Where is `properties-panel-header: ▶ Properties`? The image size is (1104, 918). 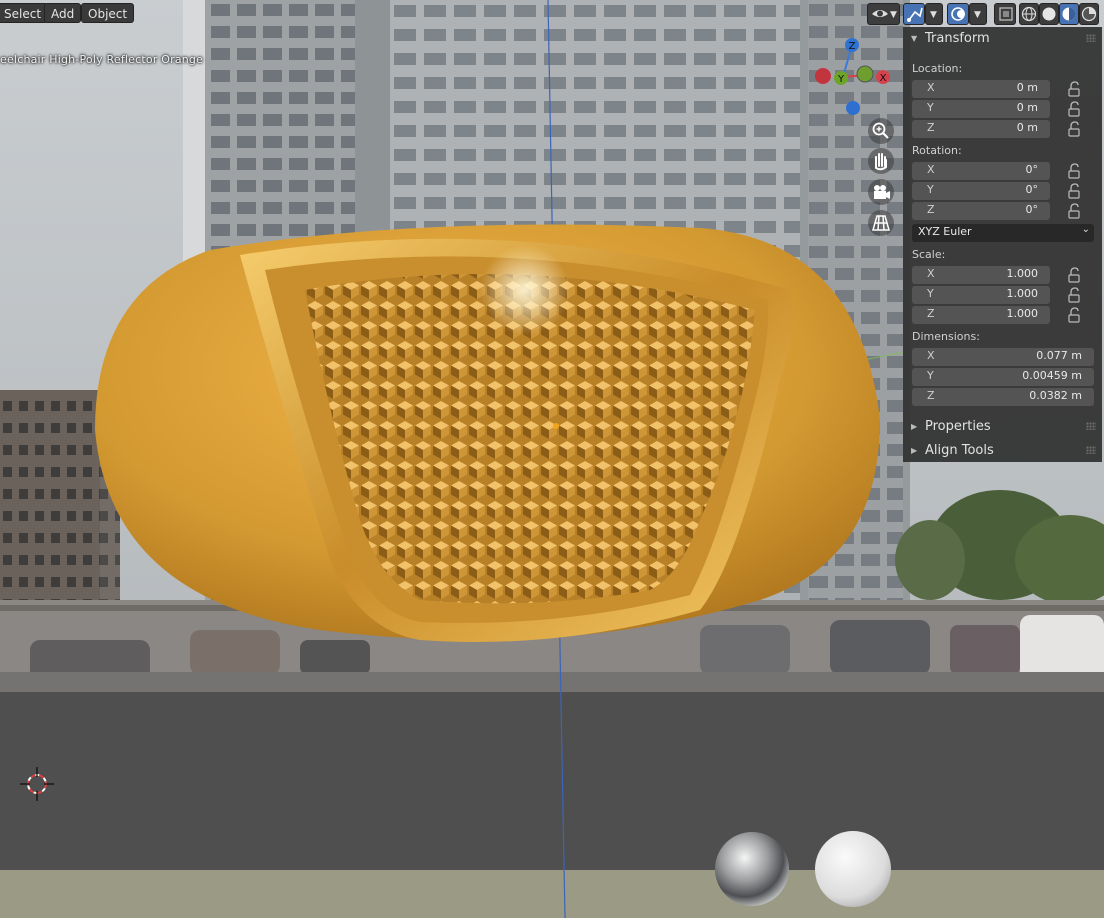 properties-panel-header: ▶ Properties is located at coordinates (1002, 427).